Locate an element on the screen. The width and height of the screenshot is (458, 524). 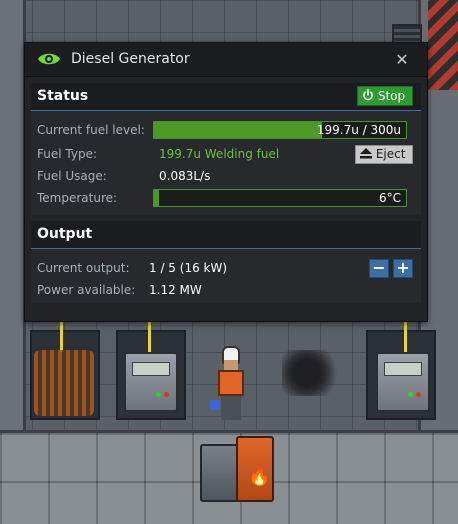
hazard-stripes is located at coordinates (443, 45).